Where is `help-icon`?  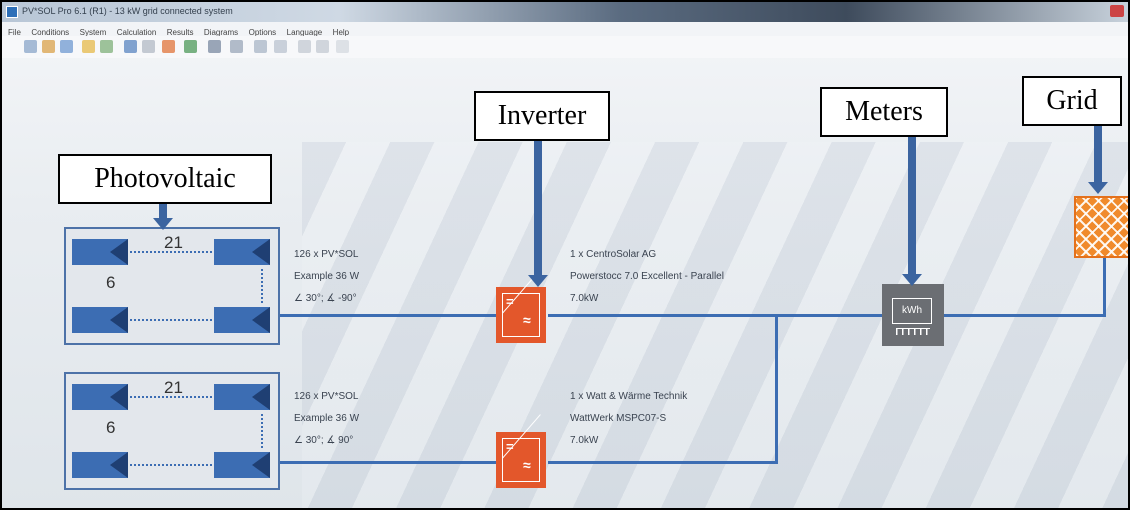
help-icon is located at coordinates (342, 46).